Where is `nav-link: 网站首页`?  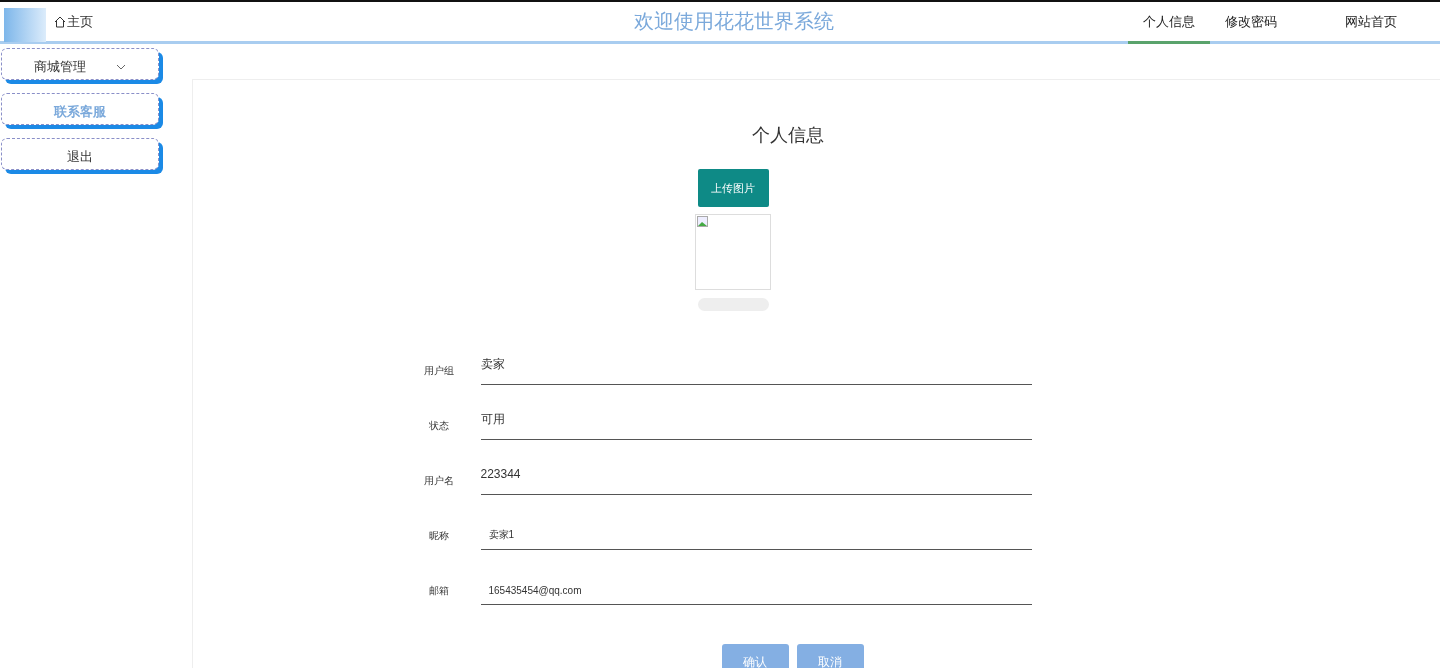 nav-link: 网站首页 is located at coordinates (1371, 23).